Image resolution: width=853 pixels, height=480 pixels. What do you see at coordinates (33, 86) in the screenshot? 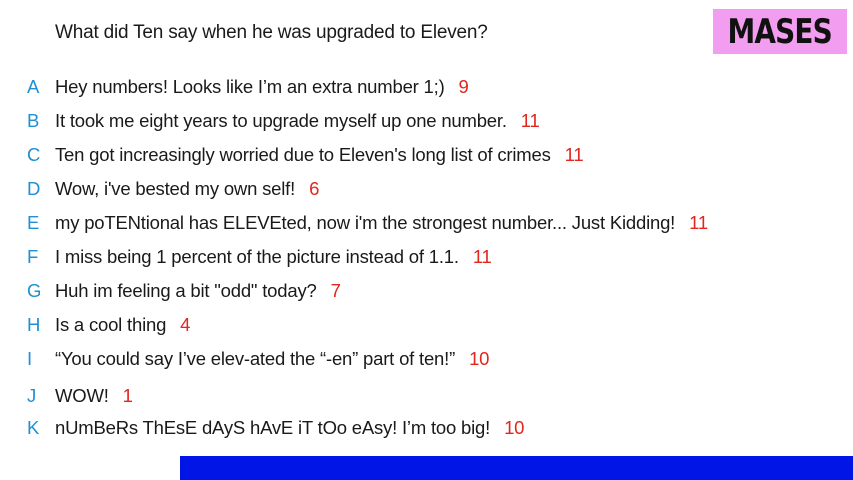
I see `answer-letter: A` at bounding box center [33, 86].